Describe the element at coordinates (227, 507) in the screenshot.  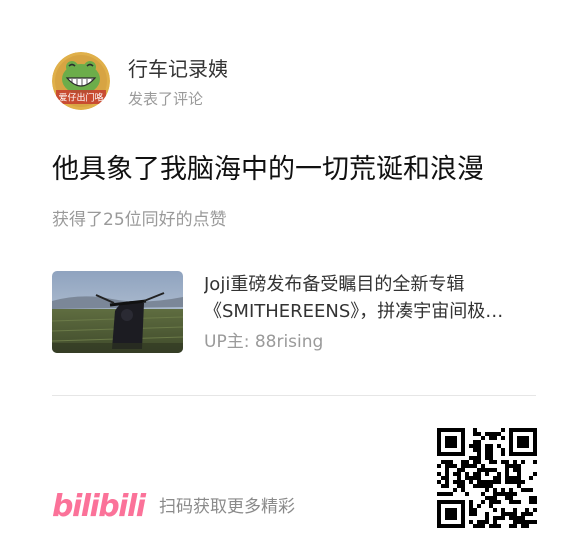
I see `scan-prompt: 扫码获取更多精彩` at that location.